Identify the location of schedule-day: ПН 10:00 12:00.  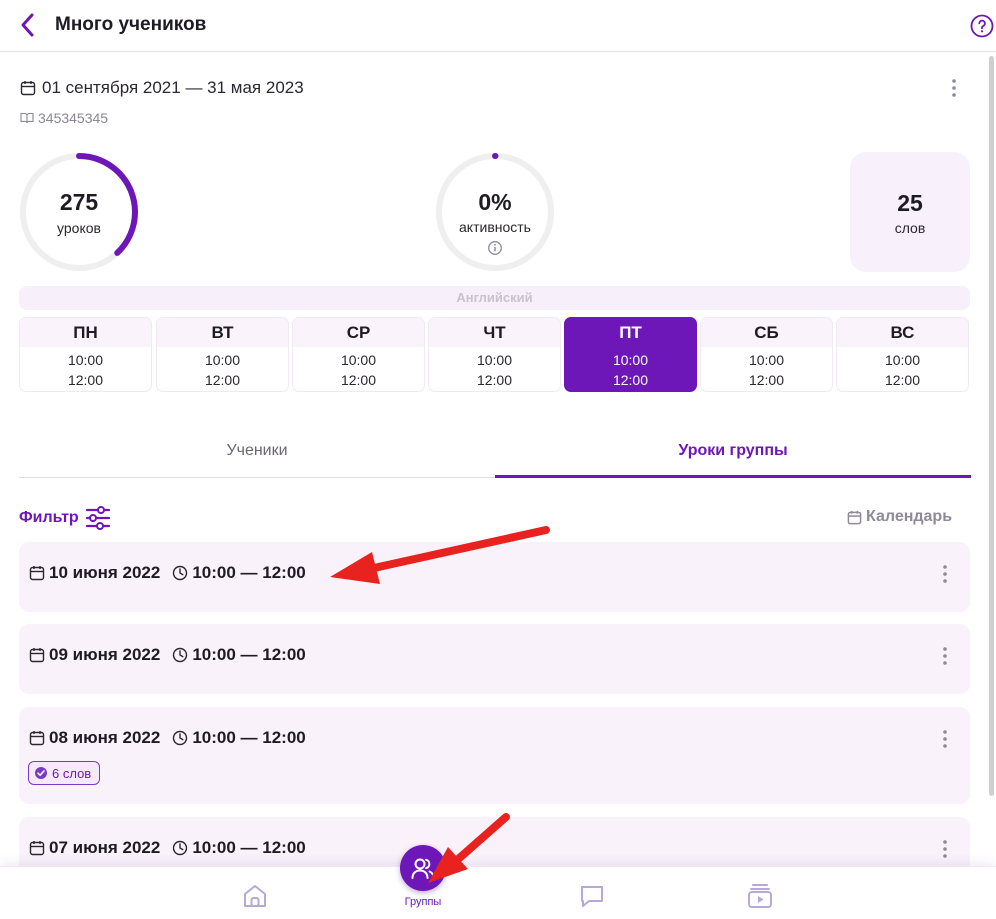
(85, 354).